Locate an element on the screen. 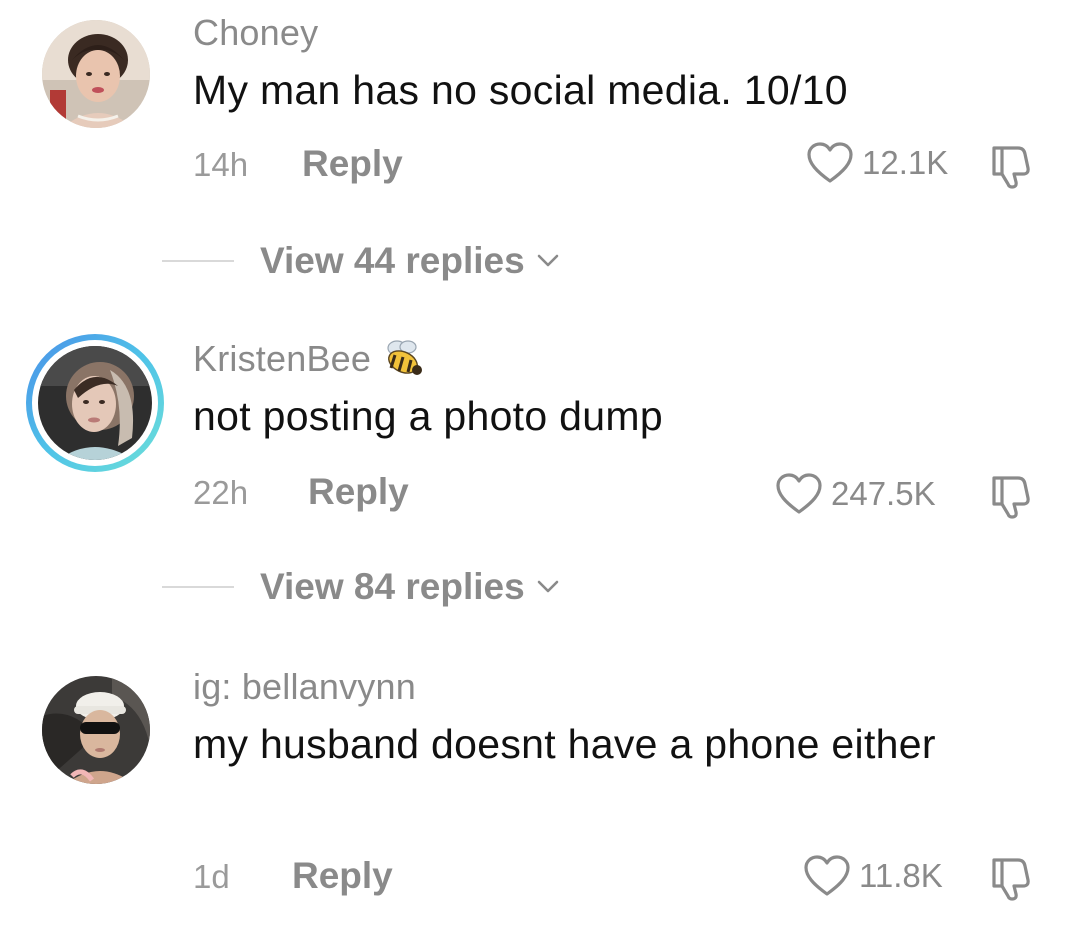 This screenshot has height=946, width=1080. comment-text: not posting a photo dump is located at coordinates (428, 416).